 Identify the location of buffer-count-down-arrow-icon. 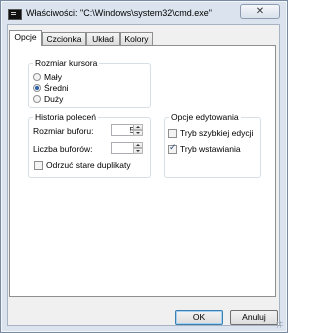
(138, 151).